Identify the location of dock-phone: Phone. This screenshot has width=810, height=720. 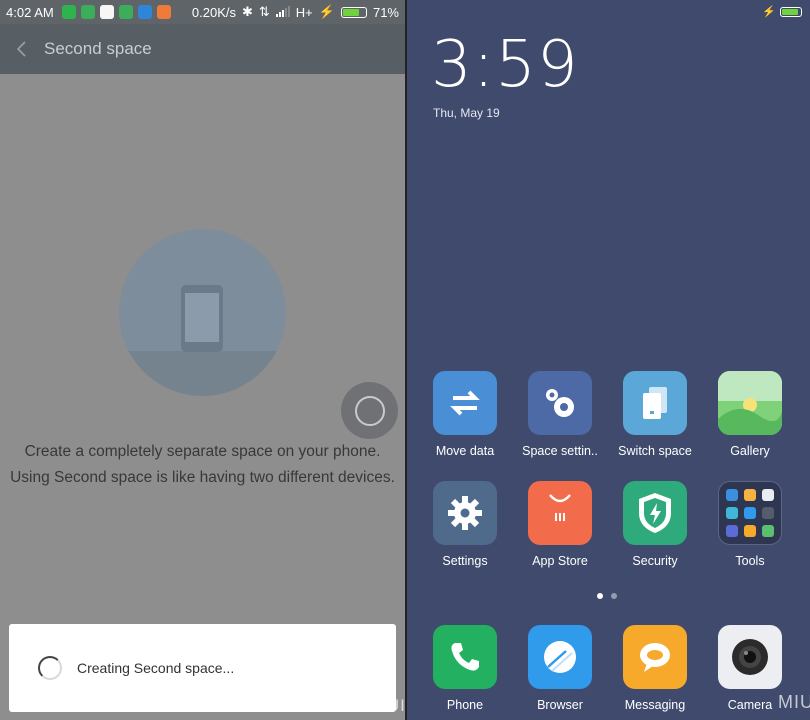
(465, 668).